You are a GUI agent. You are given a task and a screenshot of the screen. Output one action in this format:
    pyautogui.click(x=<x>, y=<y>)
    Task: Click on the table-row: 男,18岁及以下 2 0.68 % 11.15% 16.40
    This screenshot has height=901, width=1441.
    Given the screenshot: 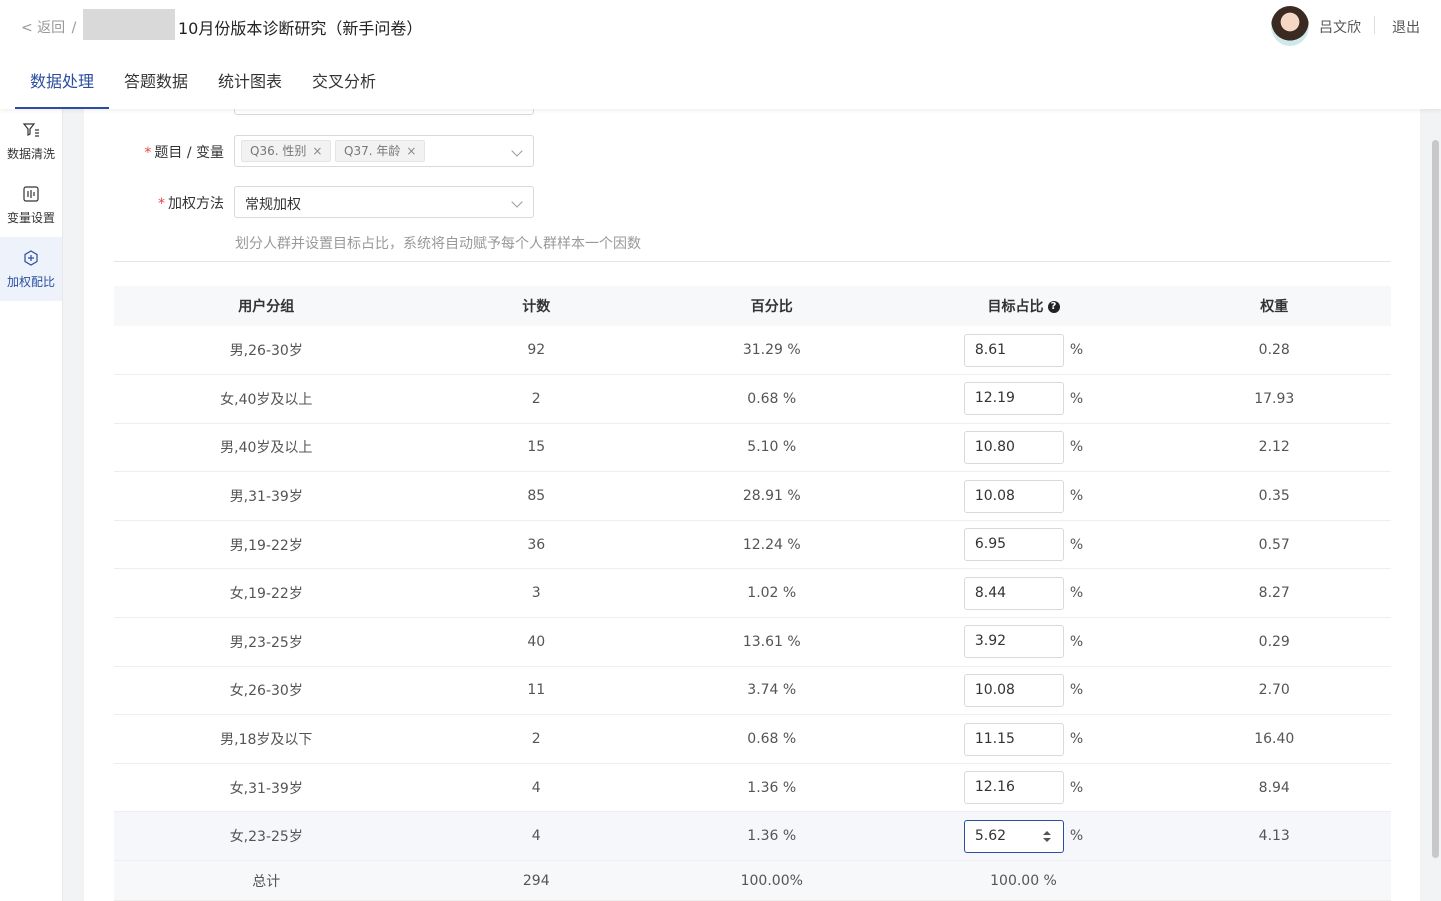 What is the action you would take?
    pyautogui.click(x=752, y=739)
    